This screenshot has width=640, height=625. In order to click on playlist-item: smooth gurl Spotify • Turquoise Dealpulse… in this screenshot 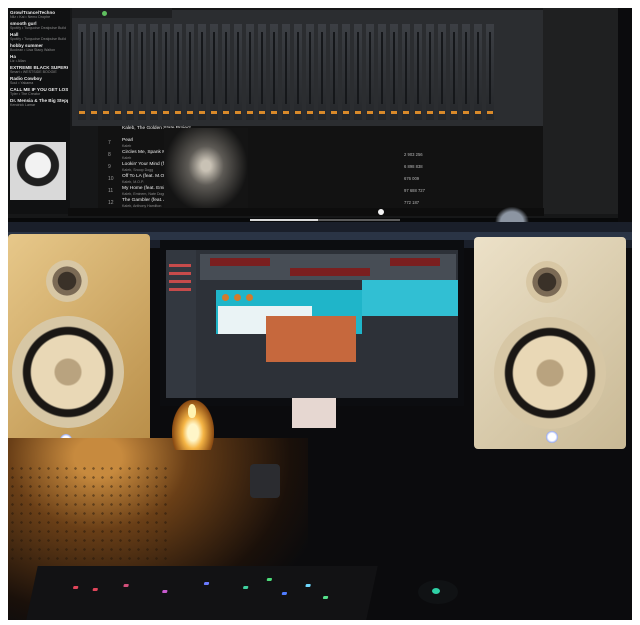, I will do `click(39, 24)`.